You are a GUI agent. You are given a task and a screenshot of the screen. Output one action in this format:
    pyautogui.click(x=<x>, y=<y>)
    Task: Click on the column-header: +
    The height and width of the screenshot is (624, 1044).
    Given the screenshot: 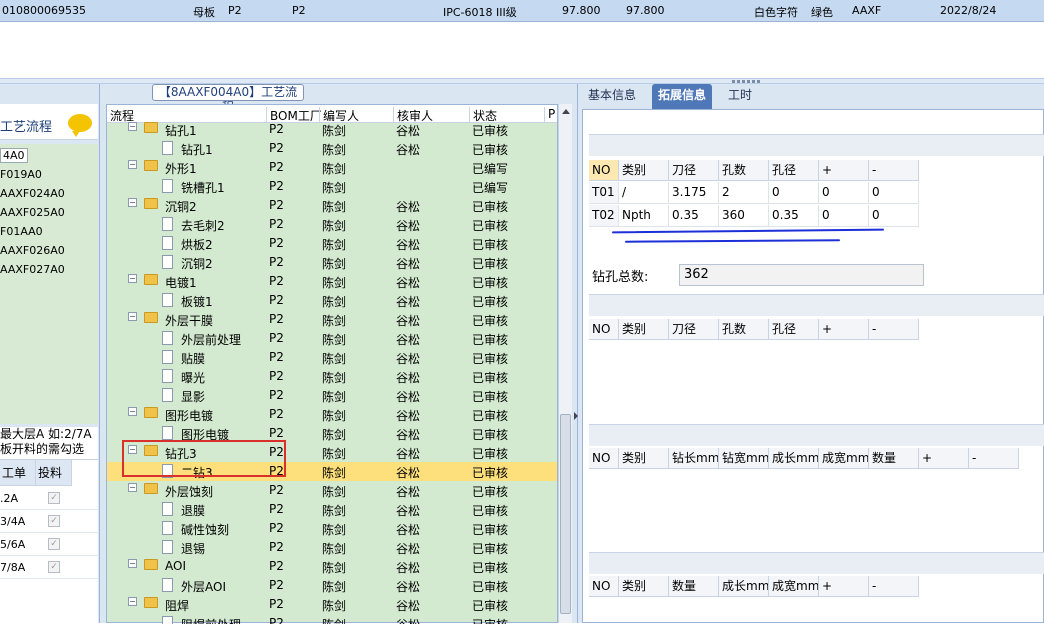 What is the action you would take?
    pyautogui.click(x=844, y=586)
    